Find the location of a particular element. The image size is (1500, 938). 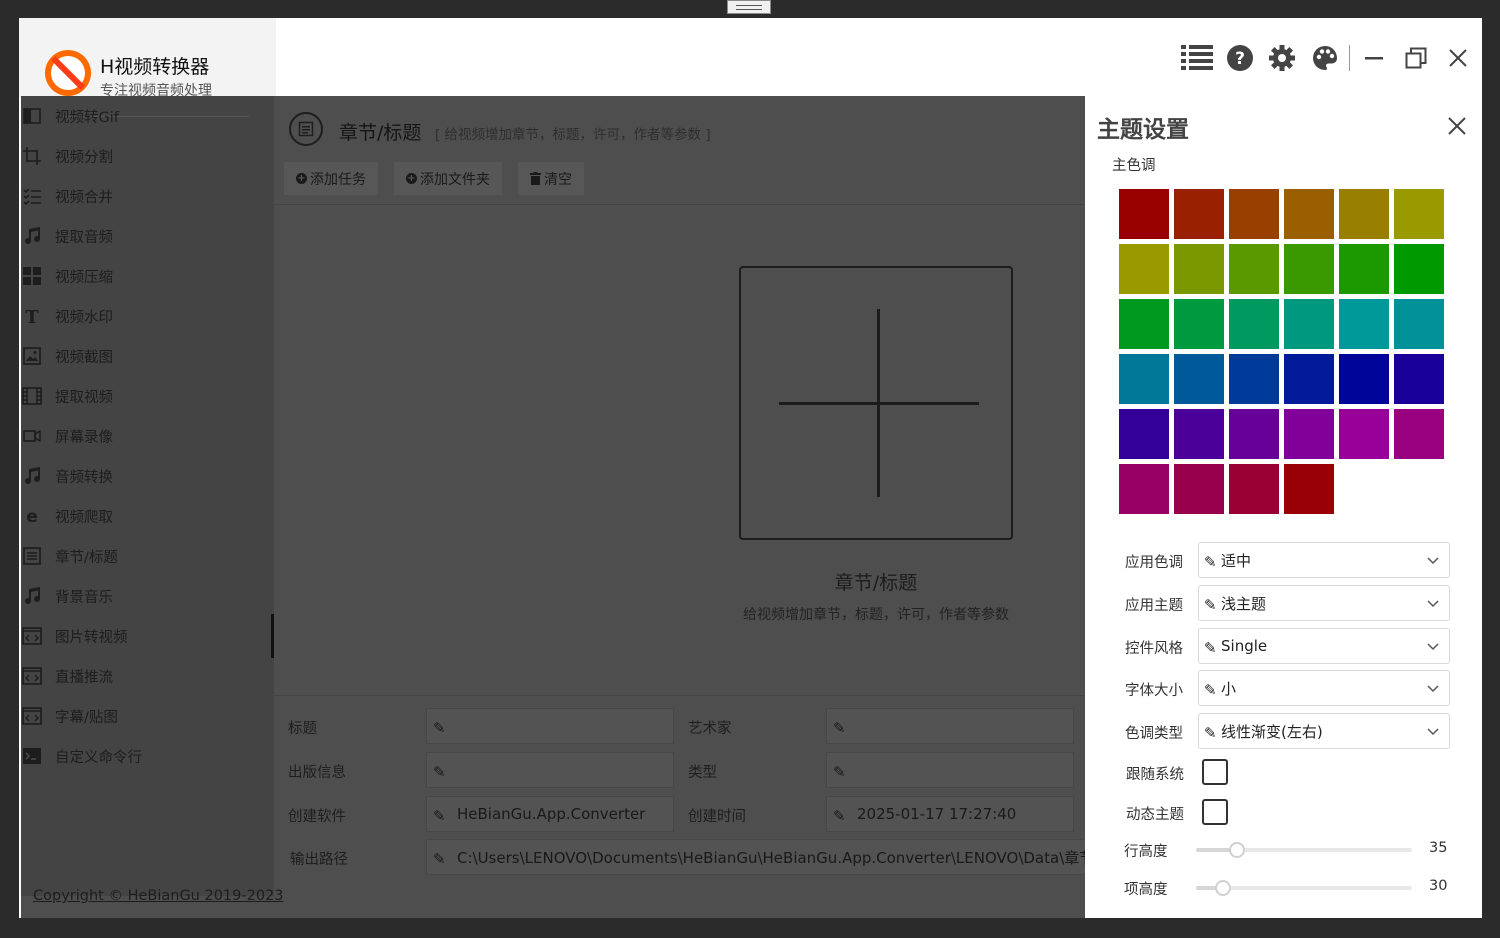

sidebar-item: 视频截图 is located at coordinates (126, 356).